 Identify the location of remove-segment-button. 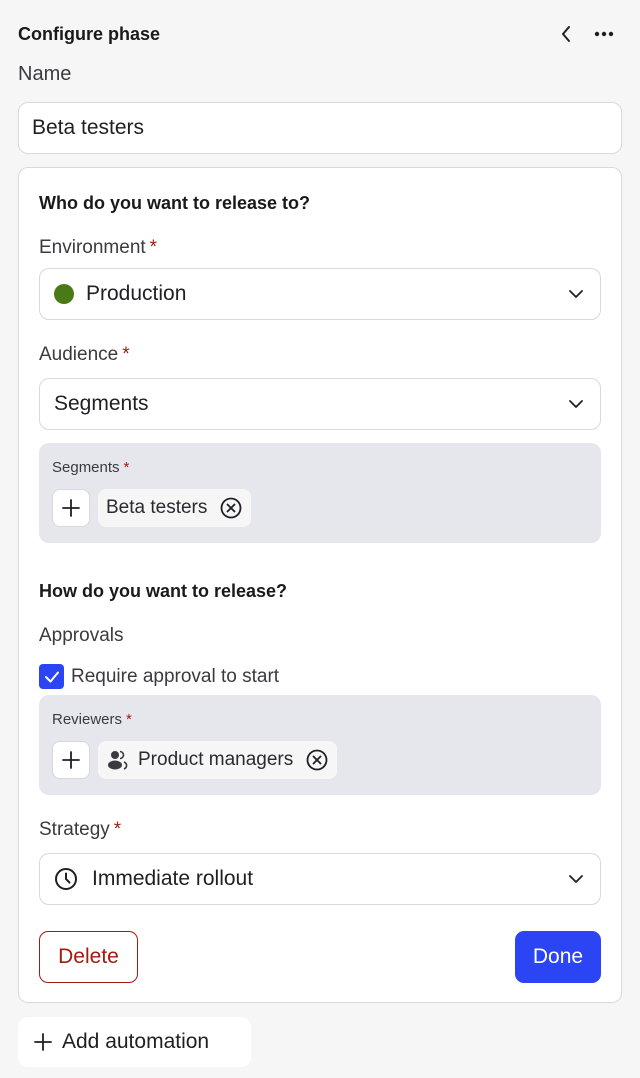
(231, 508).